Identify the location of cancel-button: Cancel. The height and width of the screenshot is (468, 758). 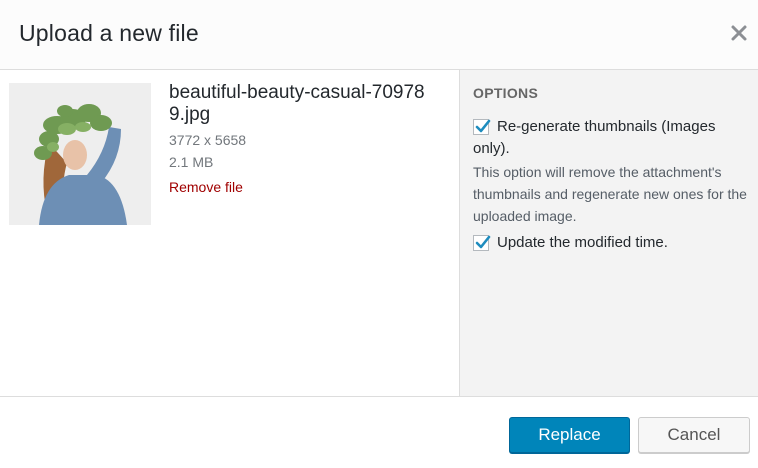
(694, 435).